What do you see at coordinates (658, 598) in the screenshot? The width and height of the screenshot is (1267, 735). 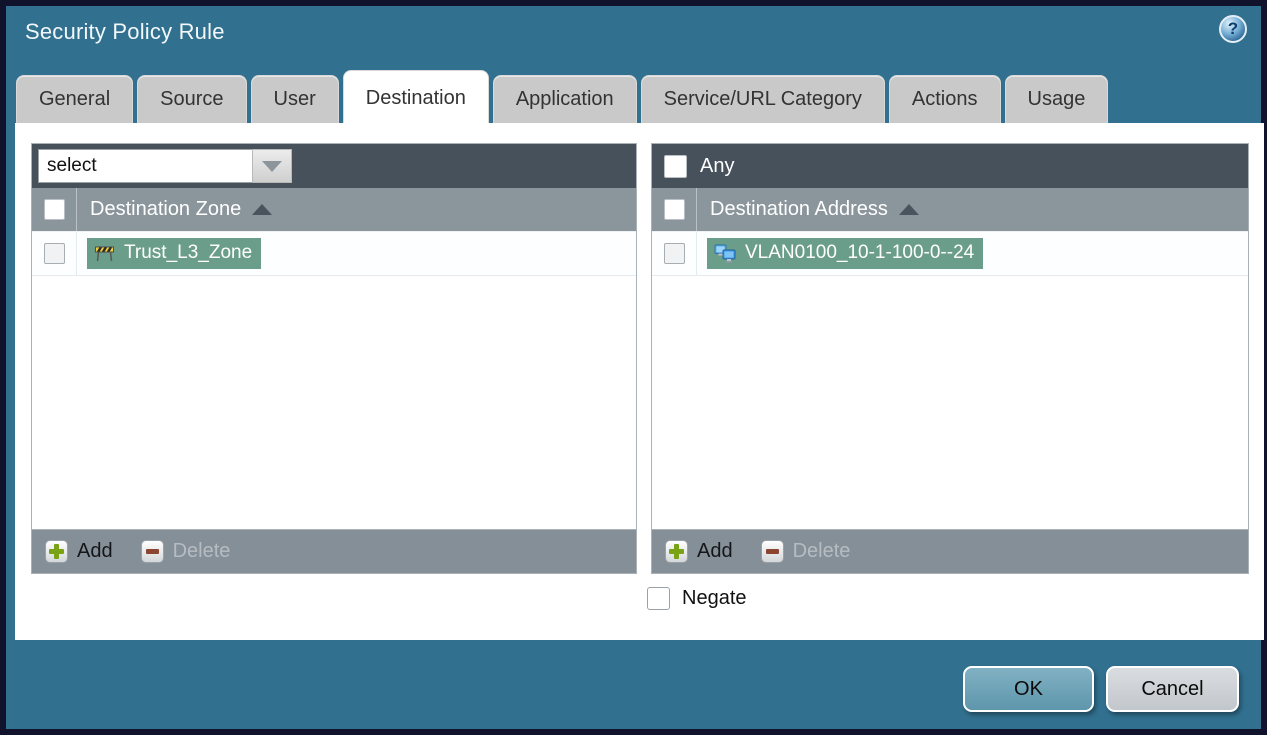 I see `negate-checkbox` at bounding box center [658, 598].